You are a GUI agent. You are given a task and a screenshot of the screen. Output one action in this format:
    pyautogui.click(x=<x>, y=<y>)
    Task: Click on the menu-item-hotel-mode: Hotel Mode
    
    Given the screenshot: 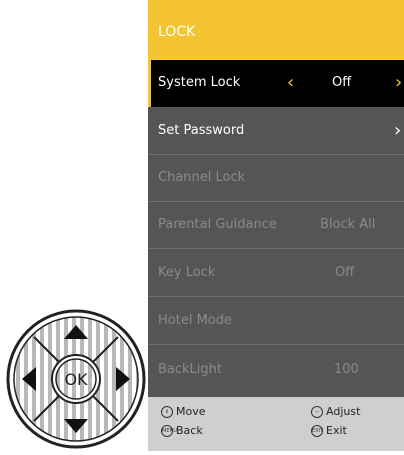 What is the action you would take?
    pyautogui.click(x=276, y=321)
    